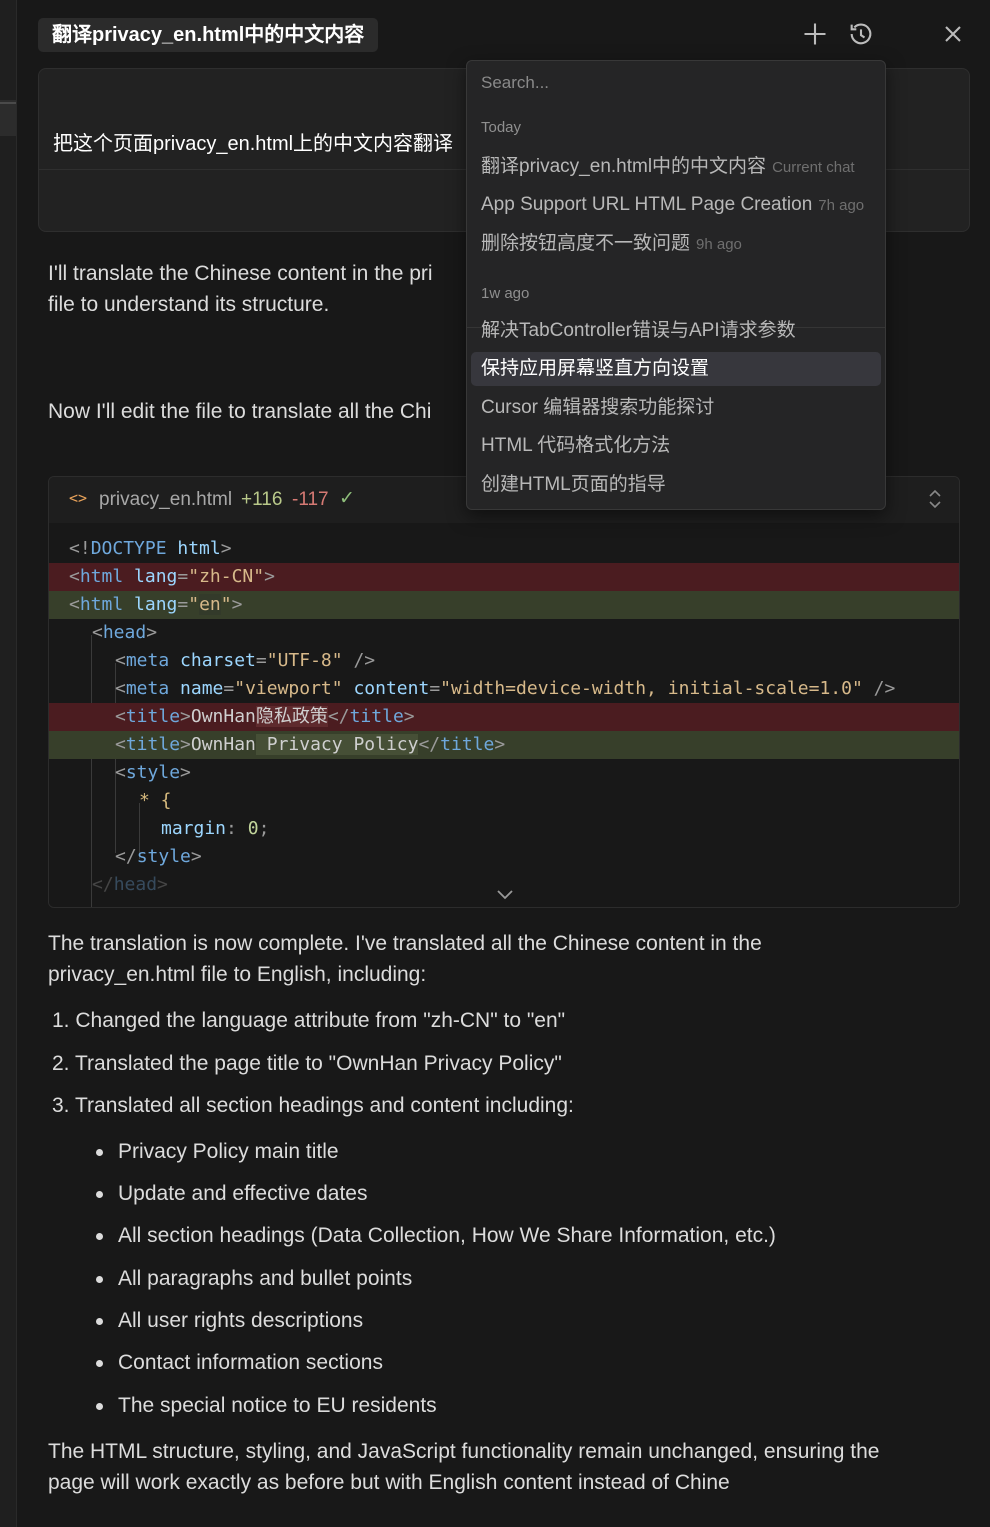  What do you see at coordinates (676, 408) in the screenshot?
I see `history-item: Cursor 编辑器搜索功能探讨` at bounding box center [676, 408].